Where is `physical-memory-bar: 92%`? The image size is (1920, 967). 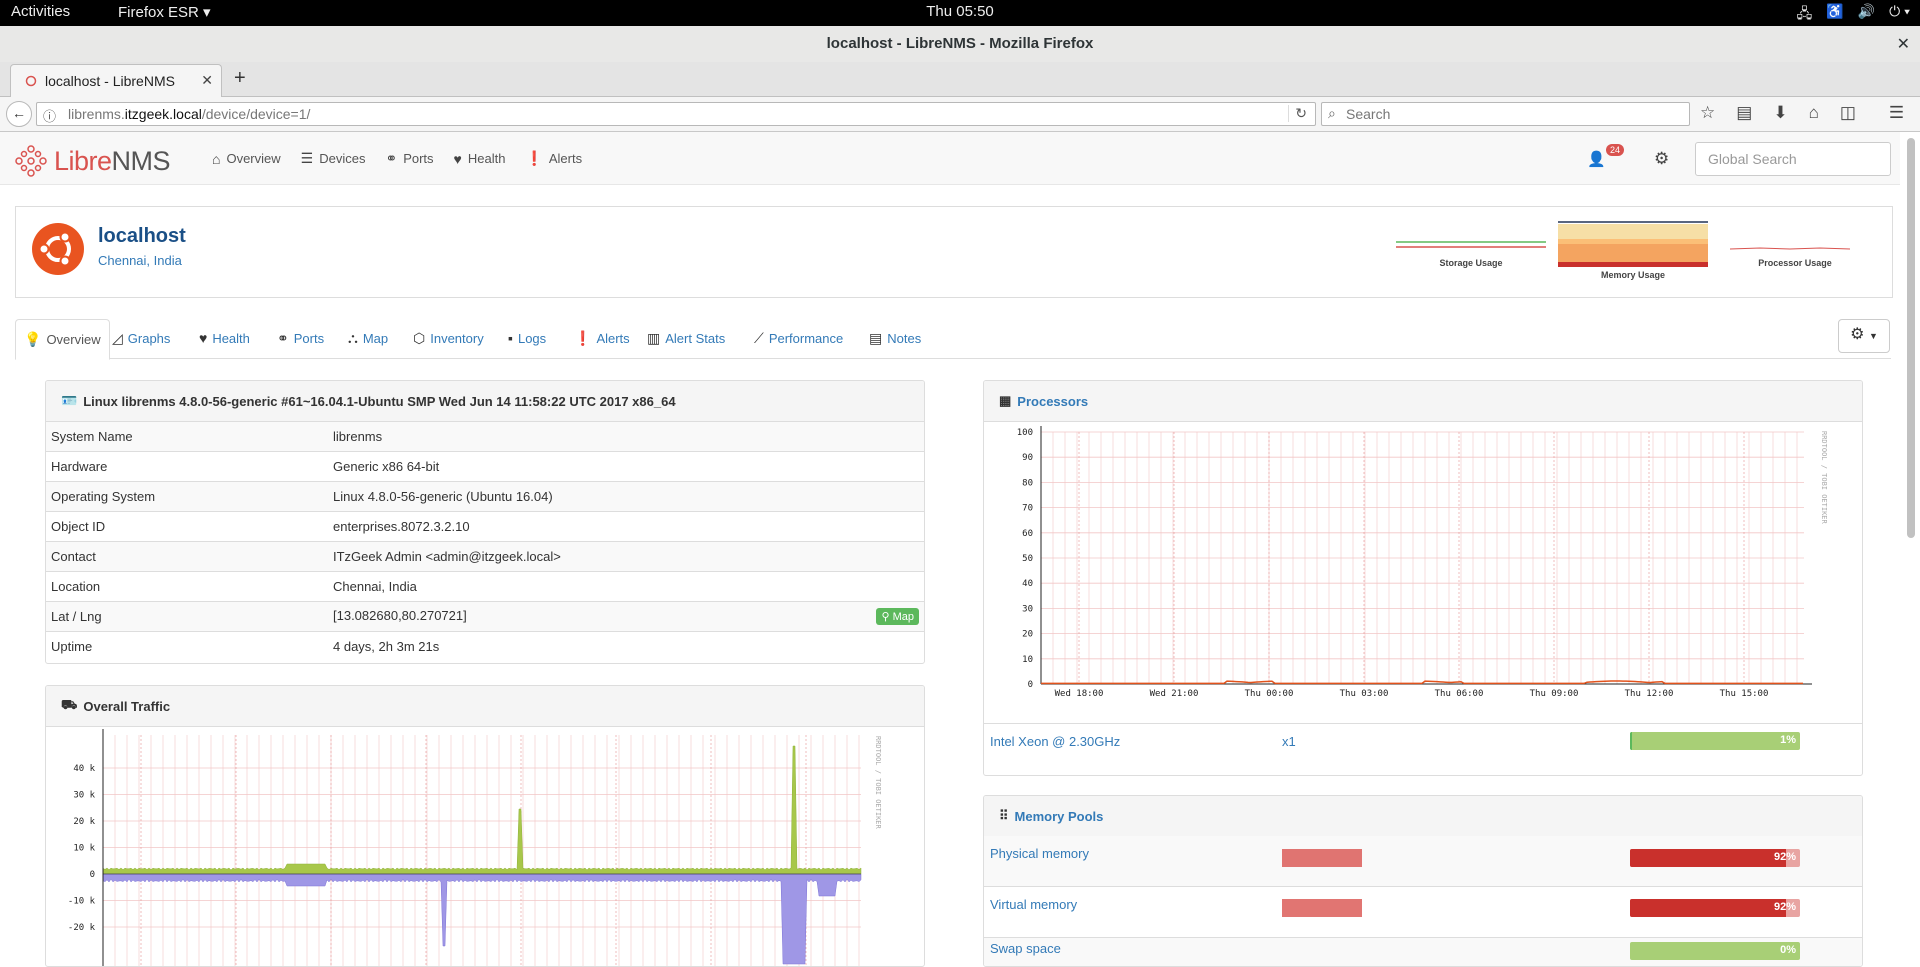
physical-memory-bar: 92% is located at coordinates (1715, 858).